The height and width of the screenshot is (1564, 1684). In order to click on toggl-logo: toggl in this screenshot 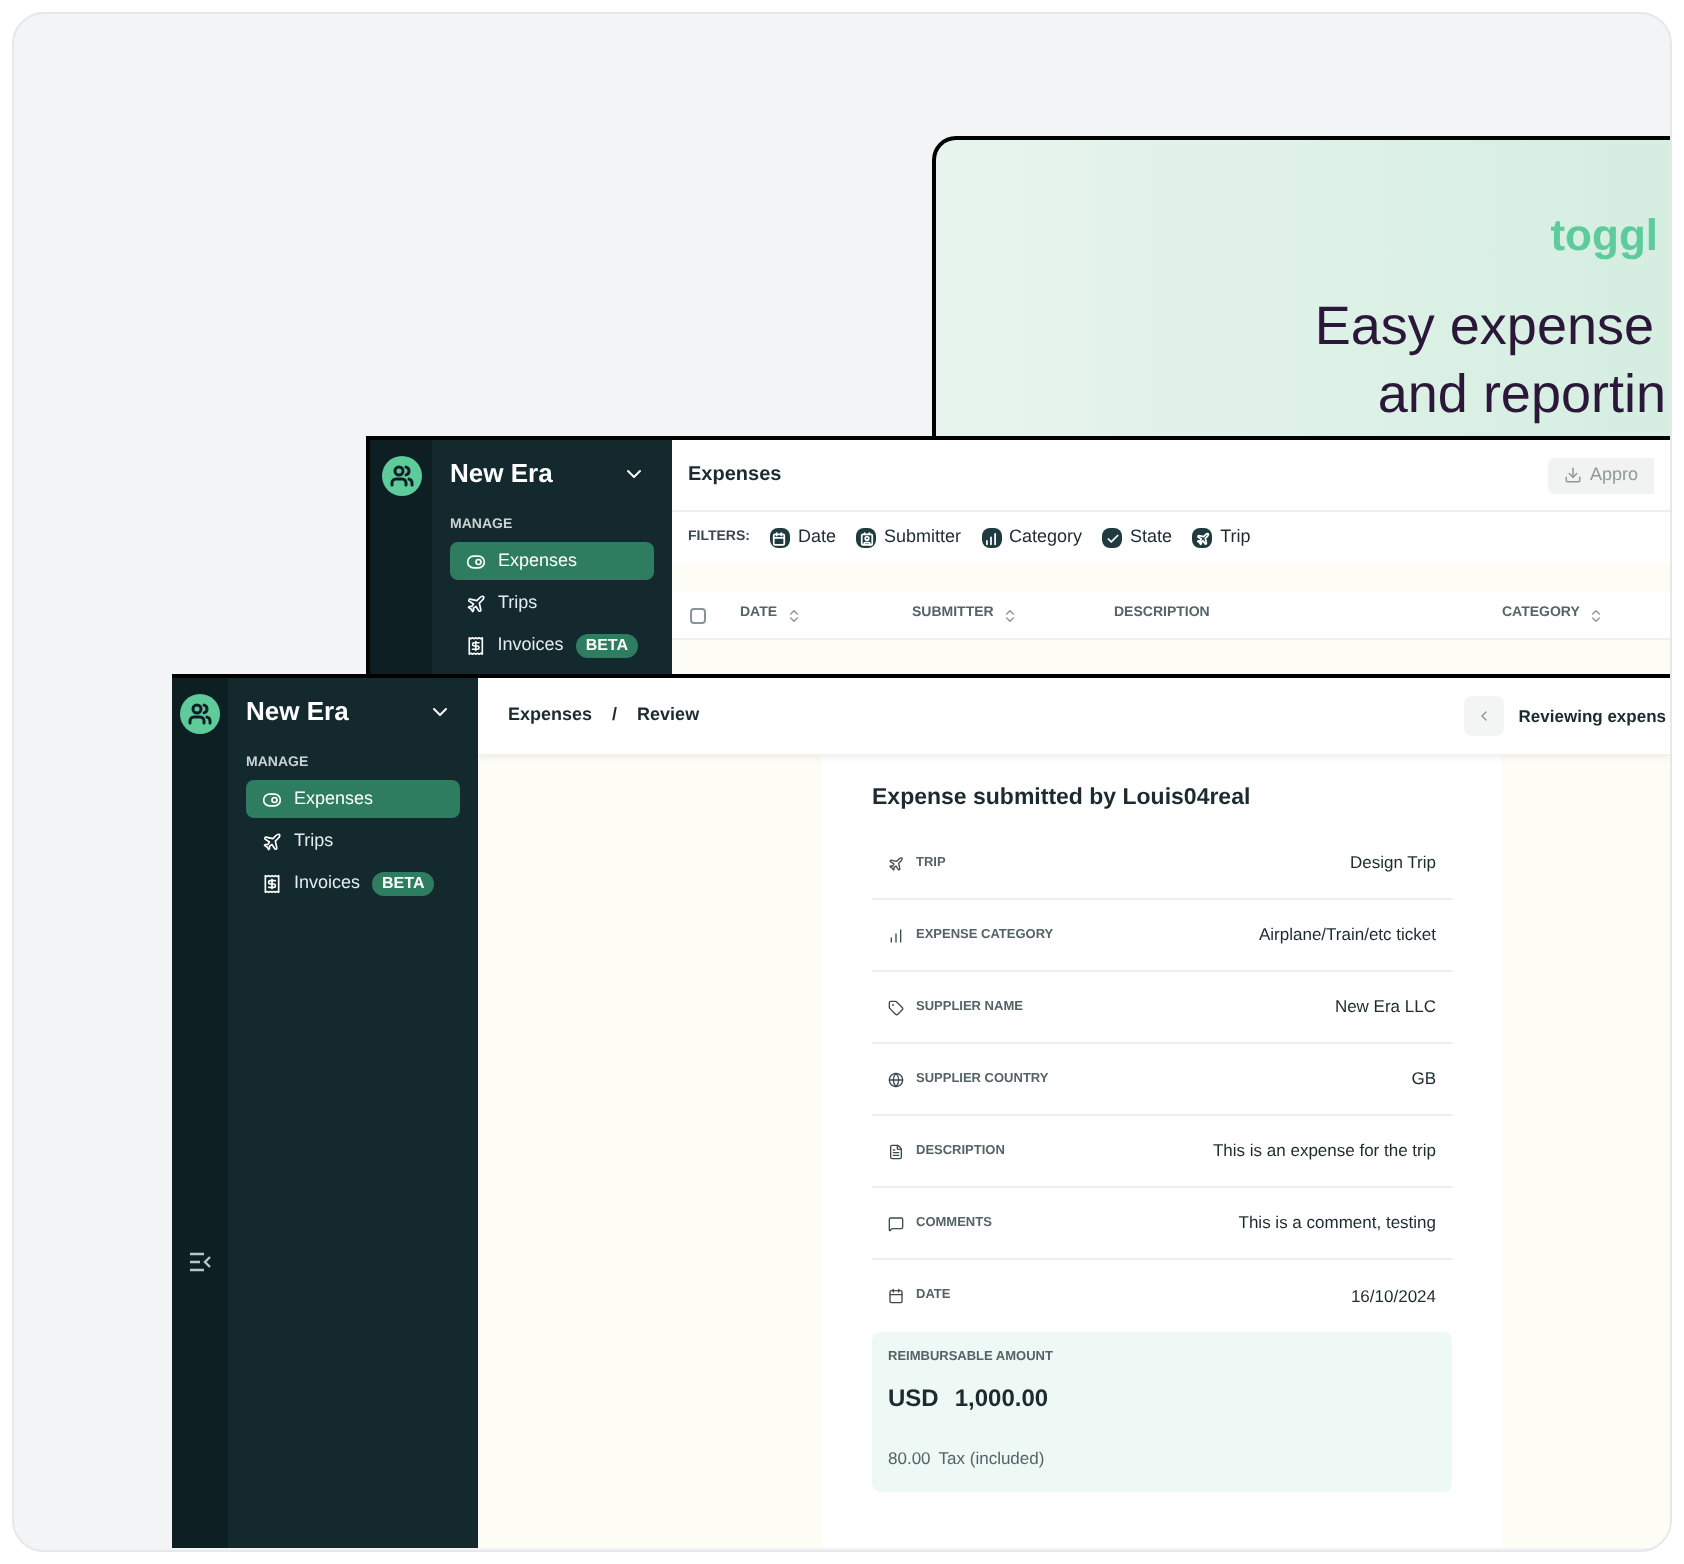, I will do `click(1605, 236)`.